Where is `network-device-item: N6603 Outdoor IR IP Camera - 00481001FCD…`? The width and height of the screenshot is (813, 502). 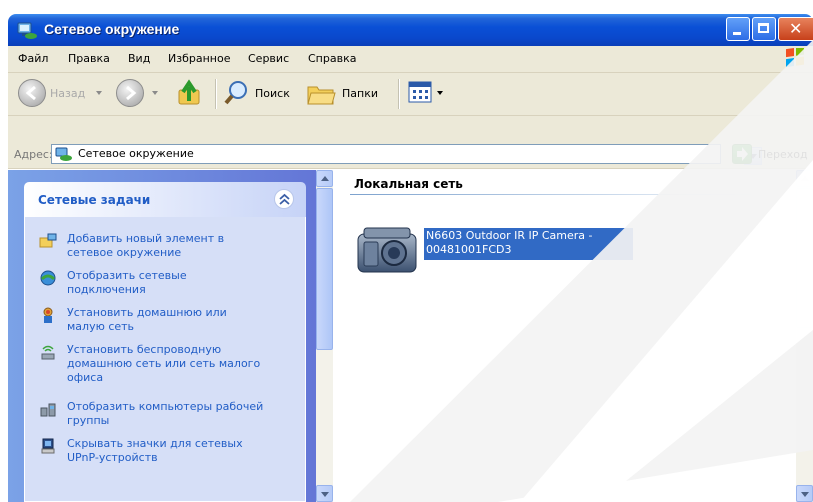
network-device-item: N6603 Outdoor IR IP Camera - 00481001FCD… is located at coordinates (499, 248).